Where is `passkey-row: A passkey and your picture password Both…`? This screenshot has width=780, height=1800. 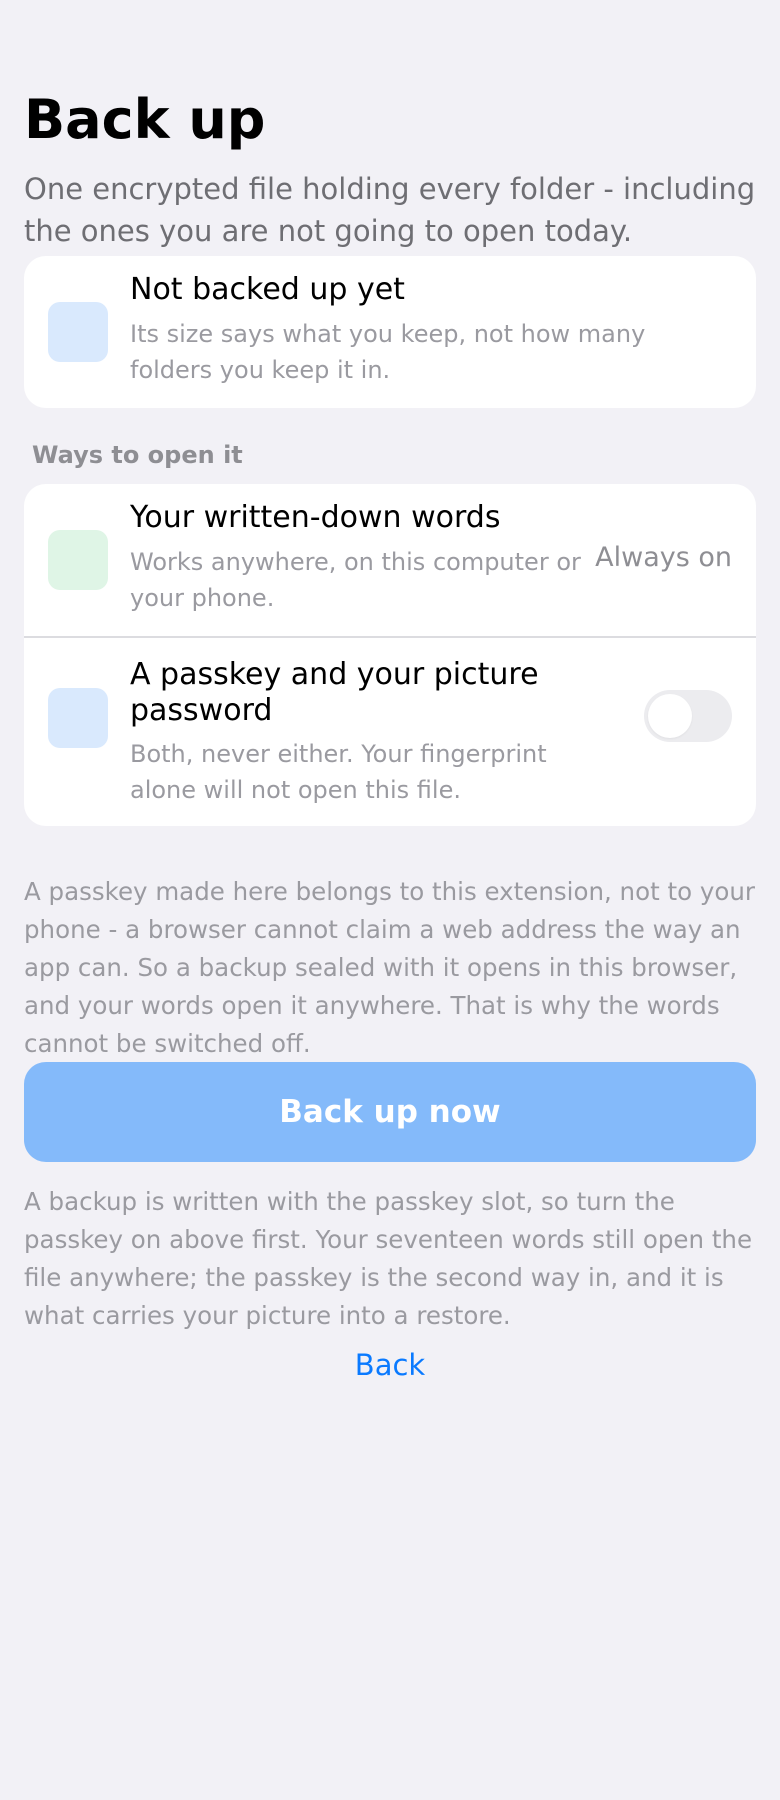
passkey-row: A passkey and your picture password Both… is located at coordinates (390, 732).